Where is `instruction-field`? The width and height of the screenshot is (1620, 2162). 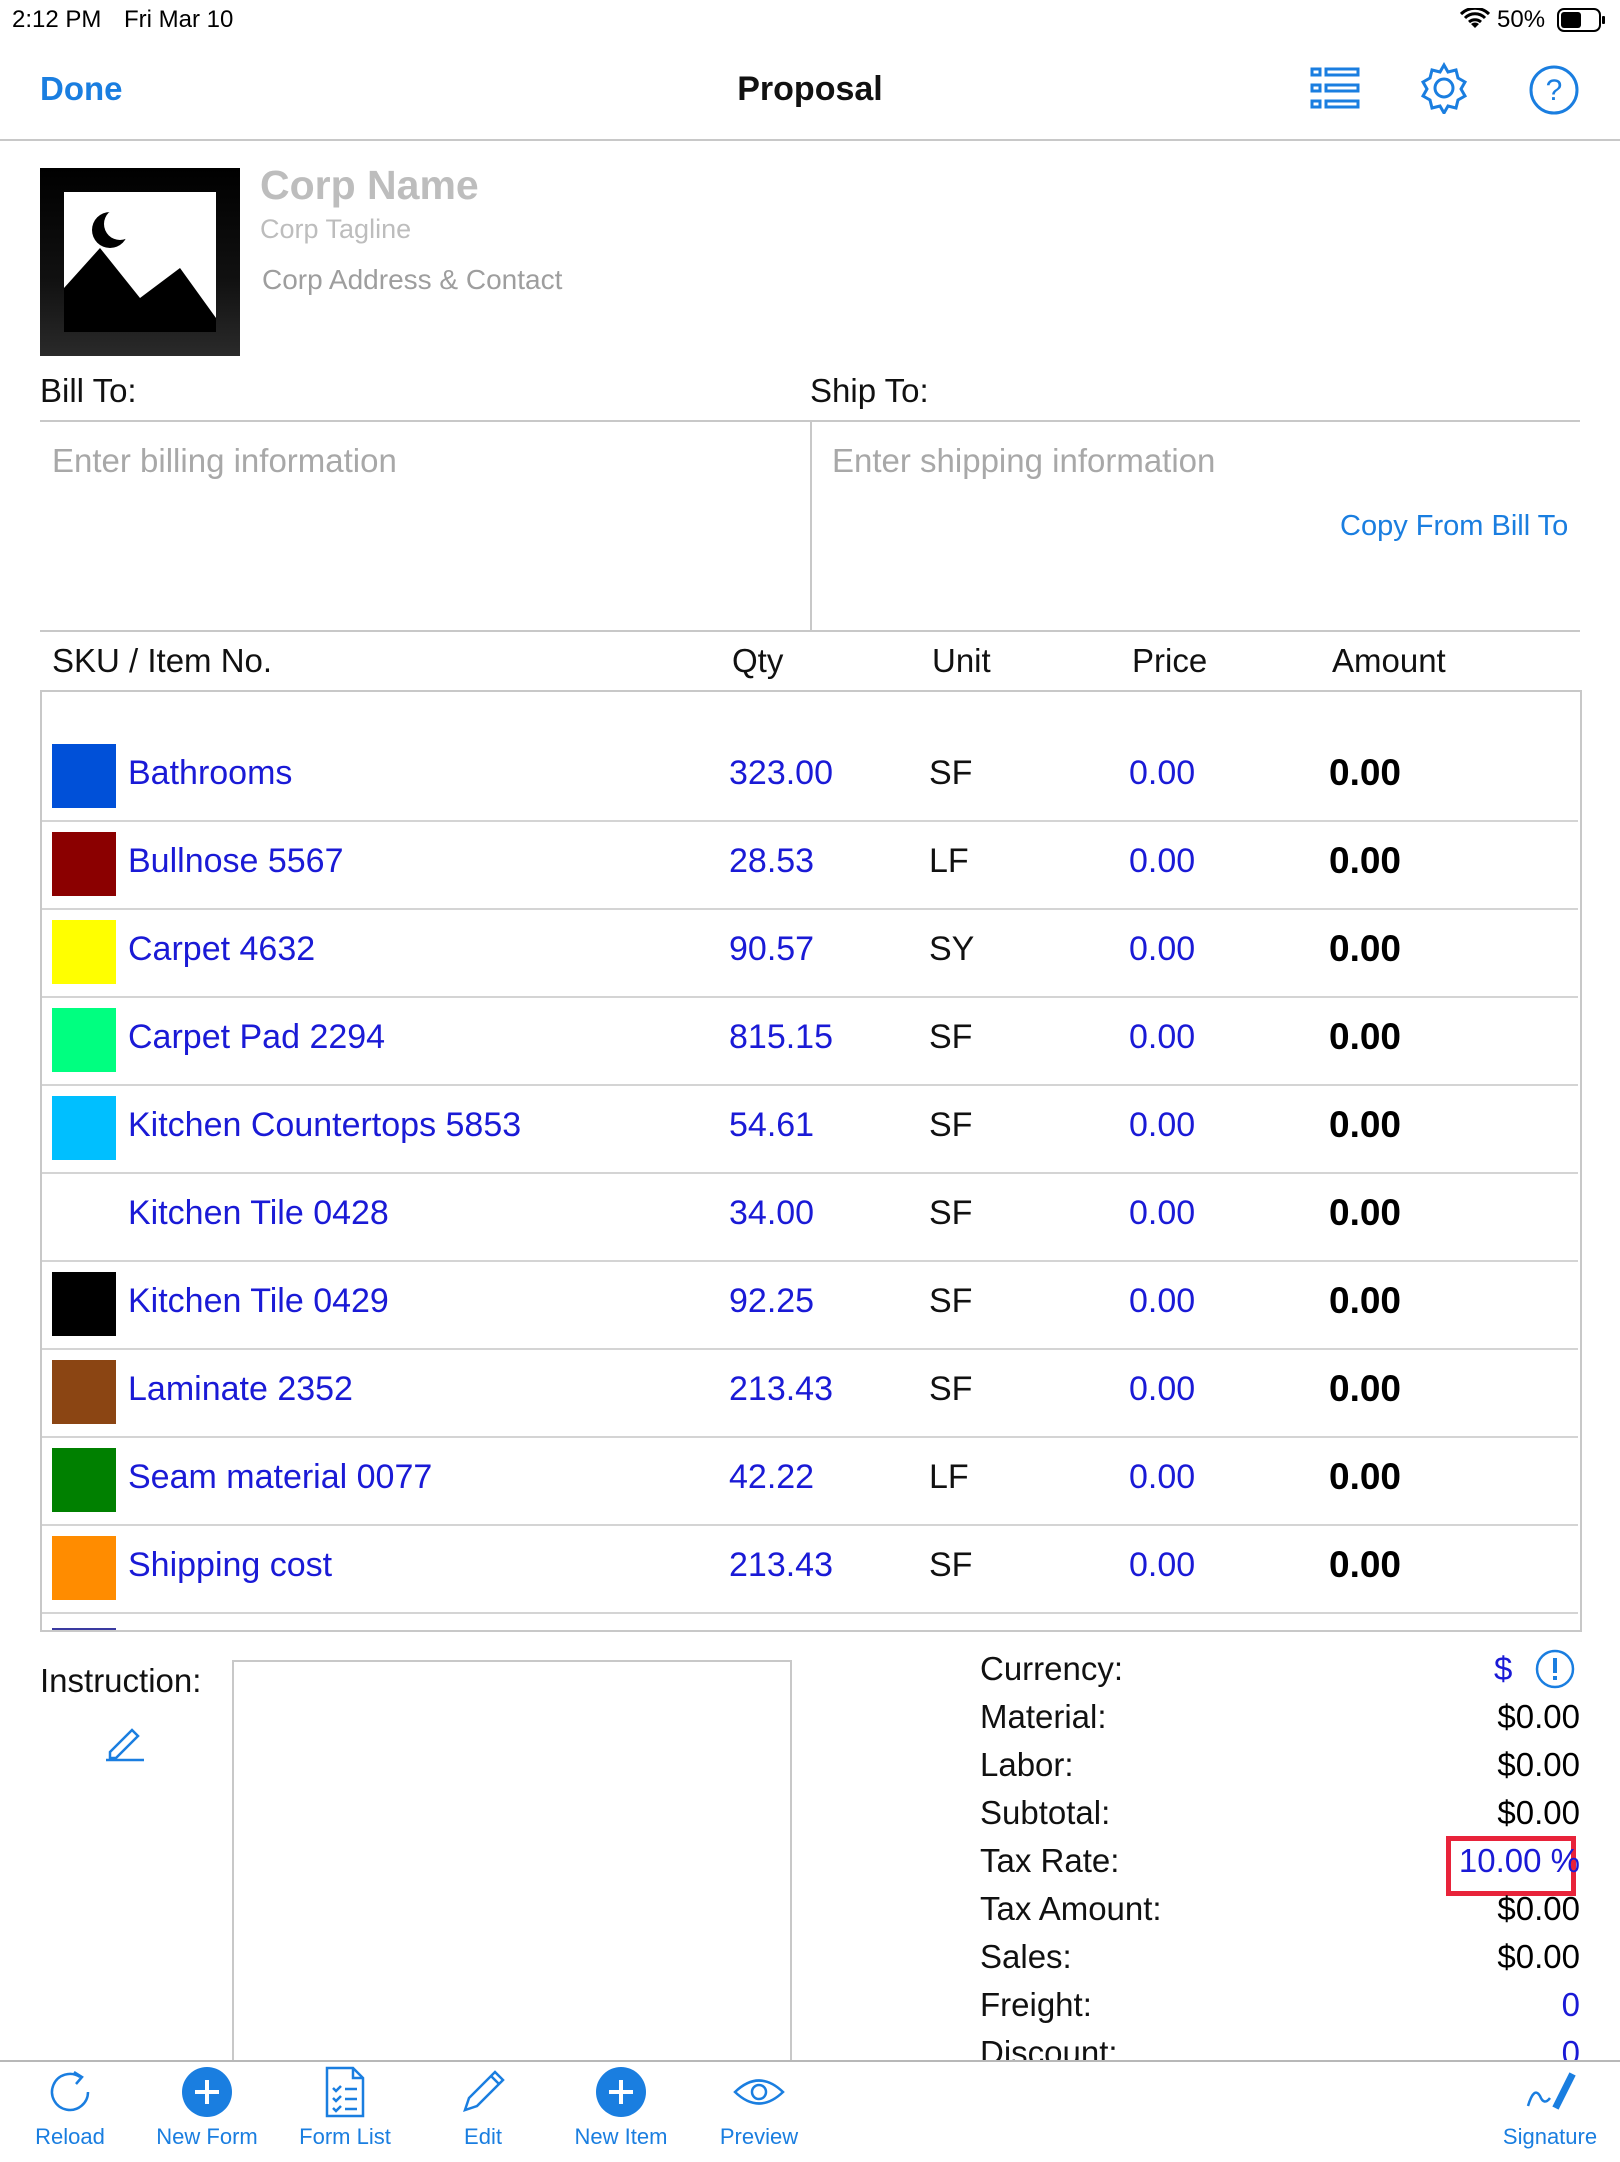 instruction-field is located at coordinates (512, 1866).